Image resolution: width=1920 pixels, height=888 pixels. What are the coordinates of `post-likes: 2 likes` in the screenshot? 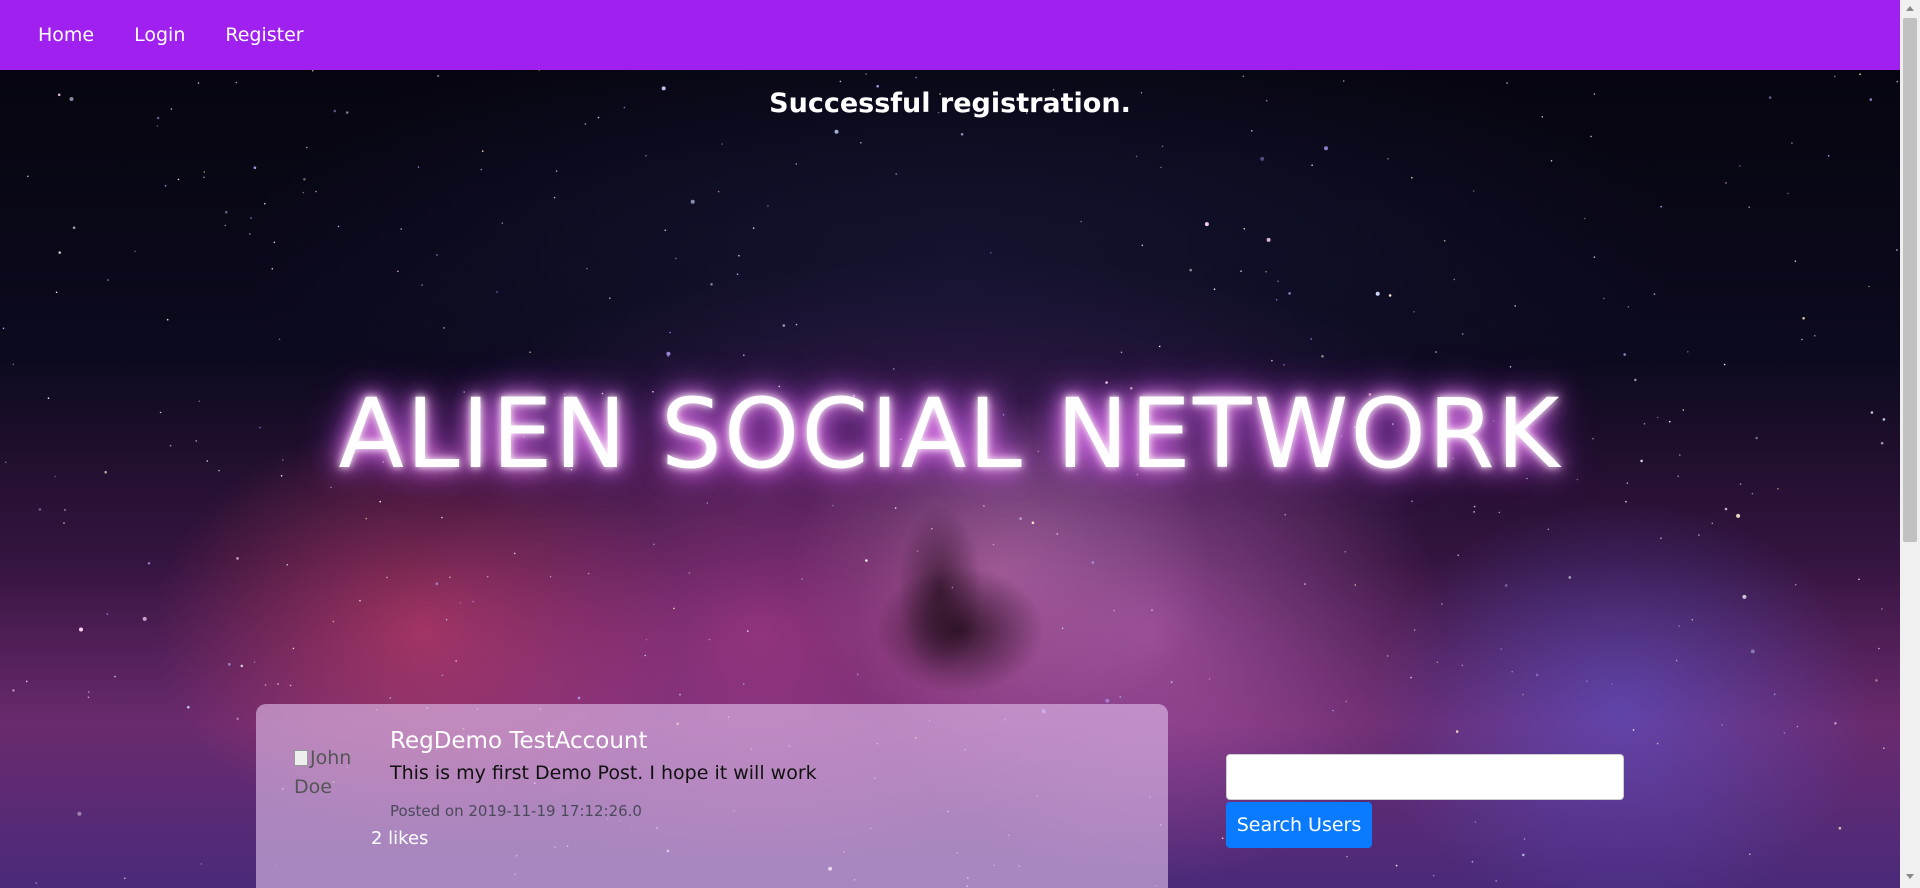 It's located at (399, 838).